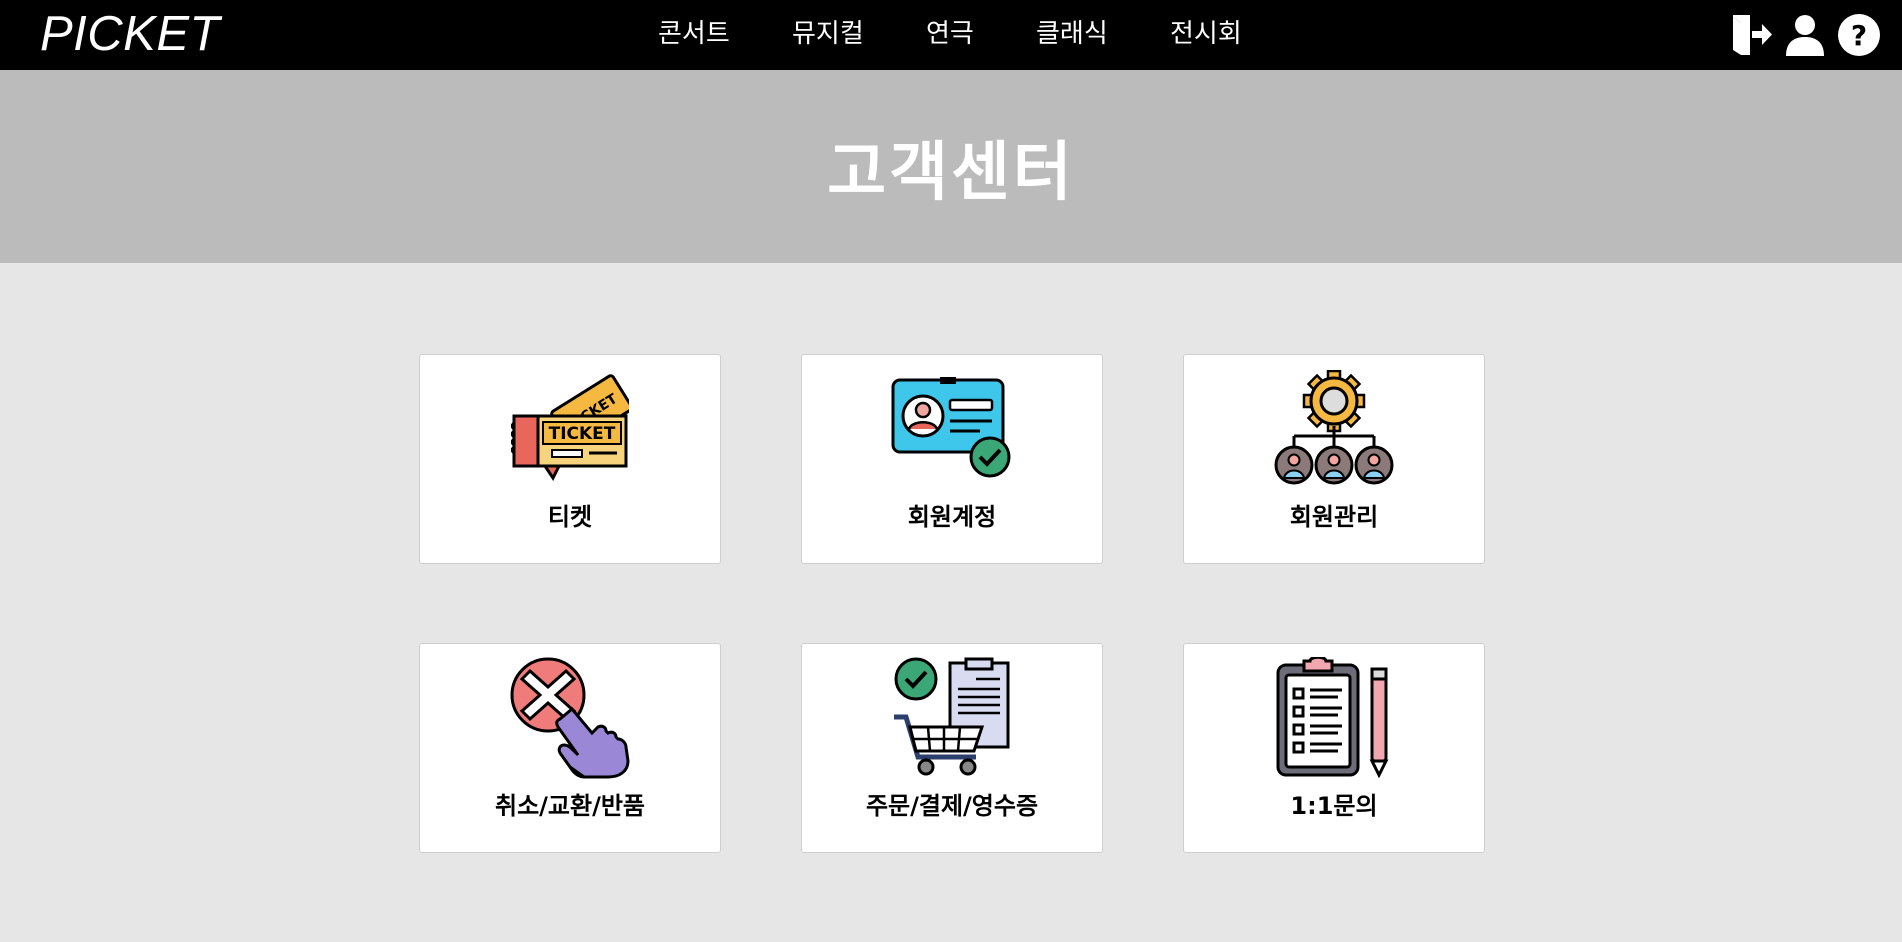 The width and height of the screenshot is (1902, 942). I want to click on nav-icon-group: ?, so click(1805, 35).